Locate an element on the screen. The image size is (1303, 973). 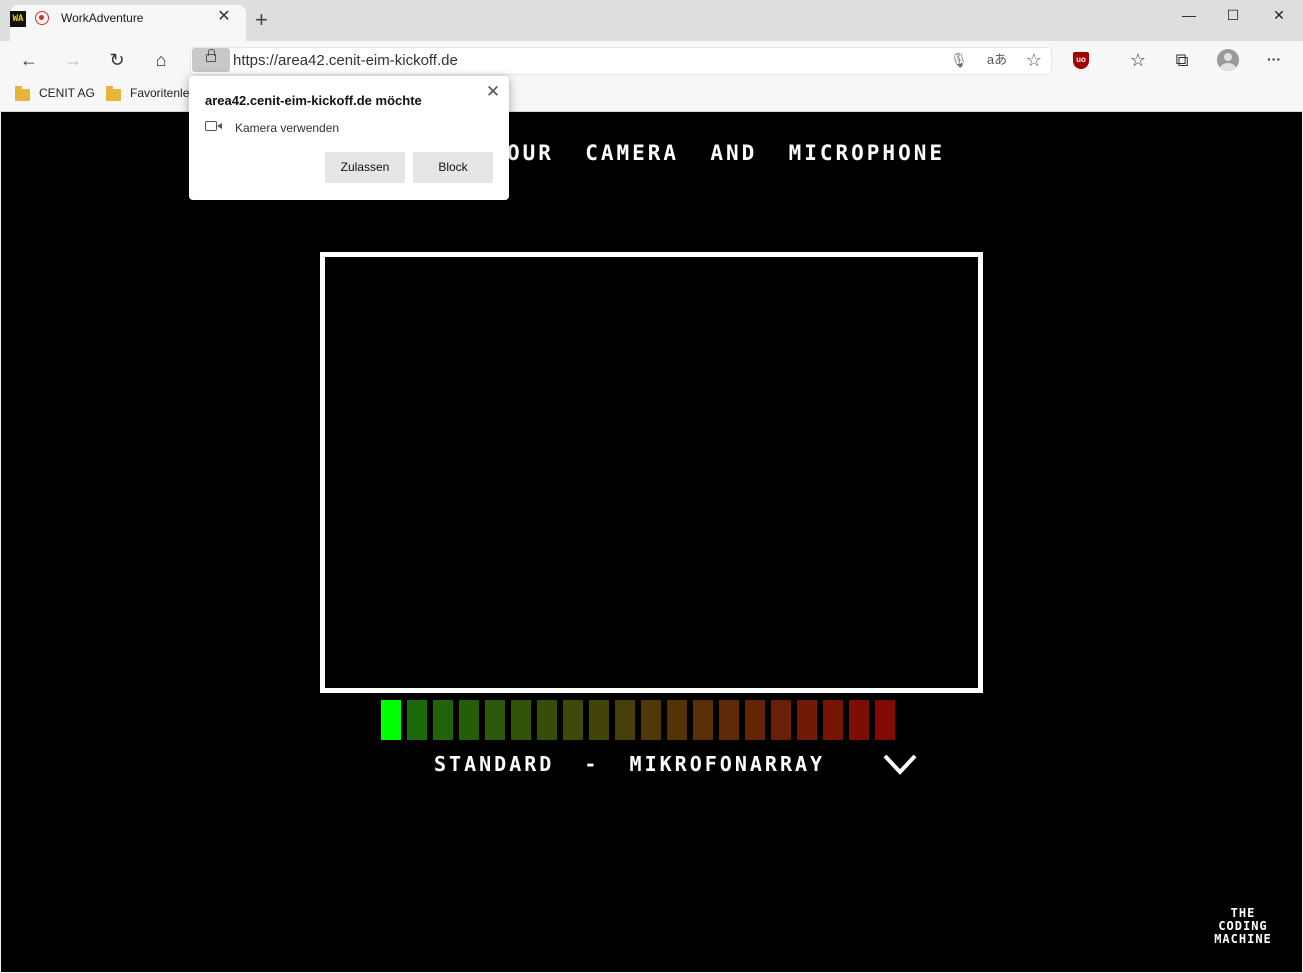
maximize-button: ☐ is located at coordinates (1233, 15).